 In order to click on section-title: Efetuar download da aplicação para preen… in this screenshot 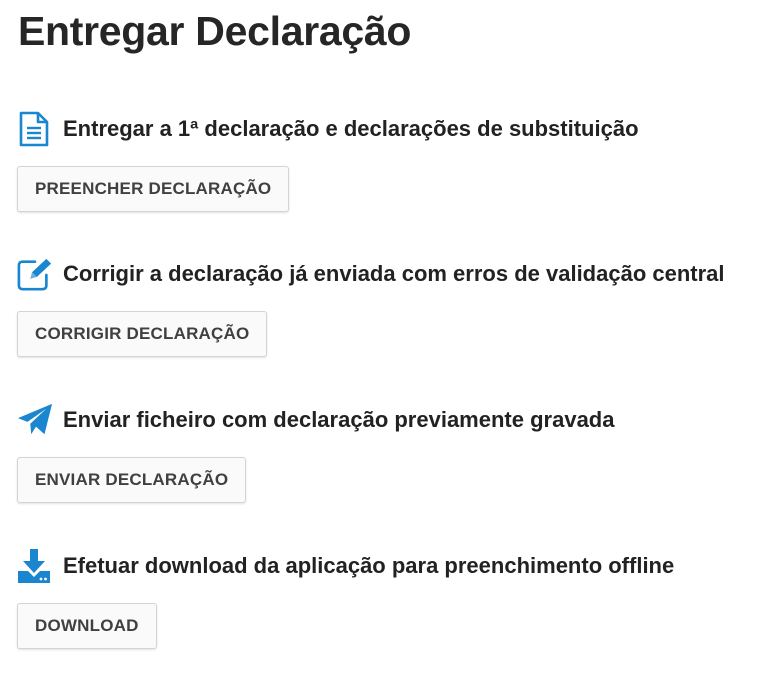, I will do `click(369, 565)`.